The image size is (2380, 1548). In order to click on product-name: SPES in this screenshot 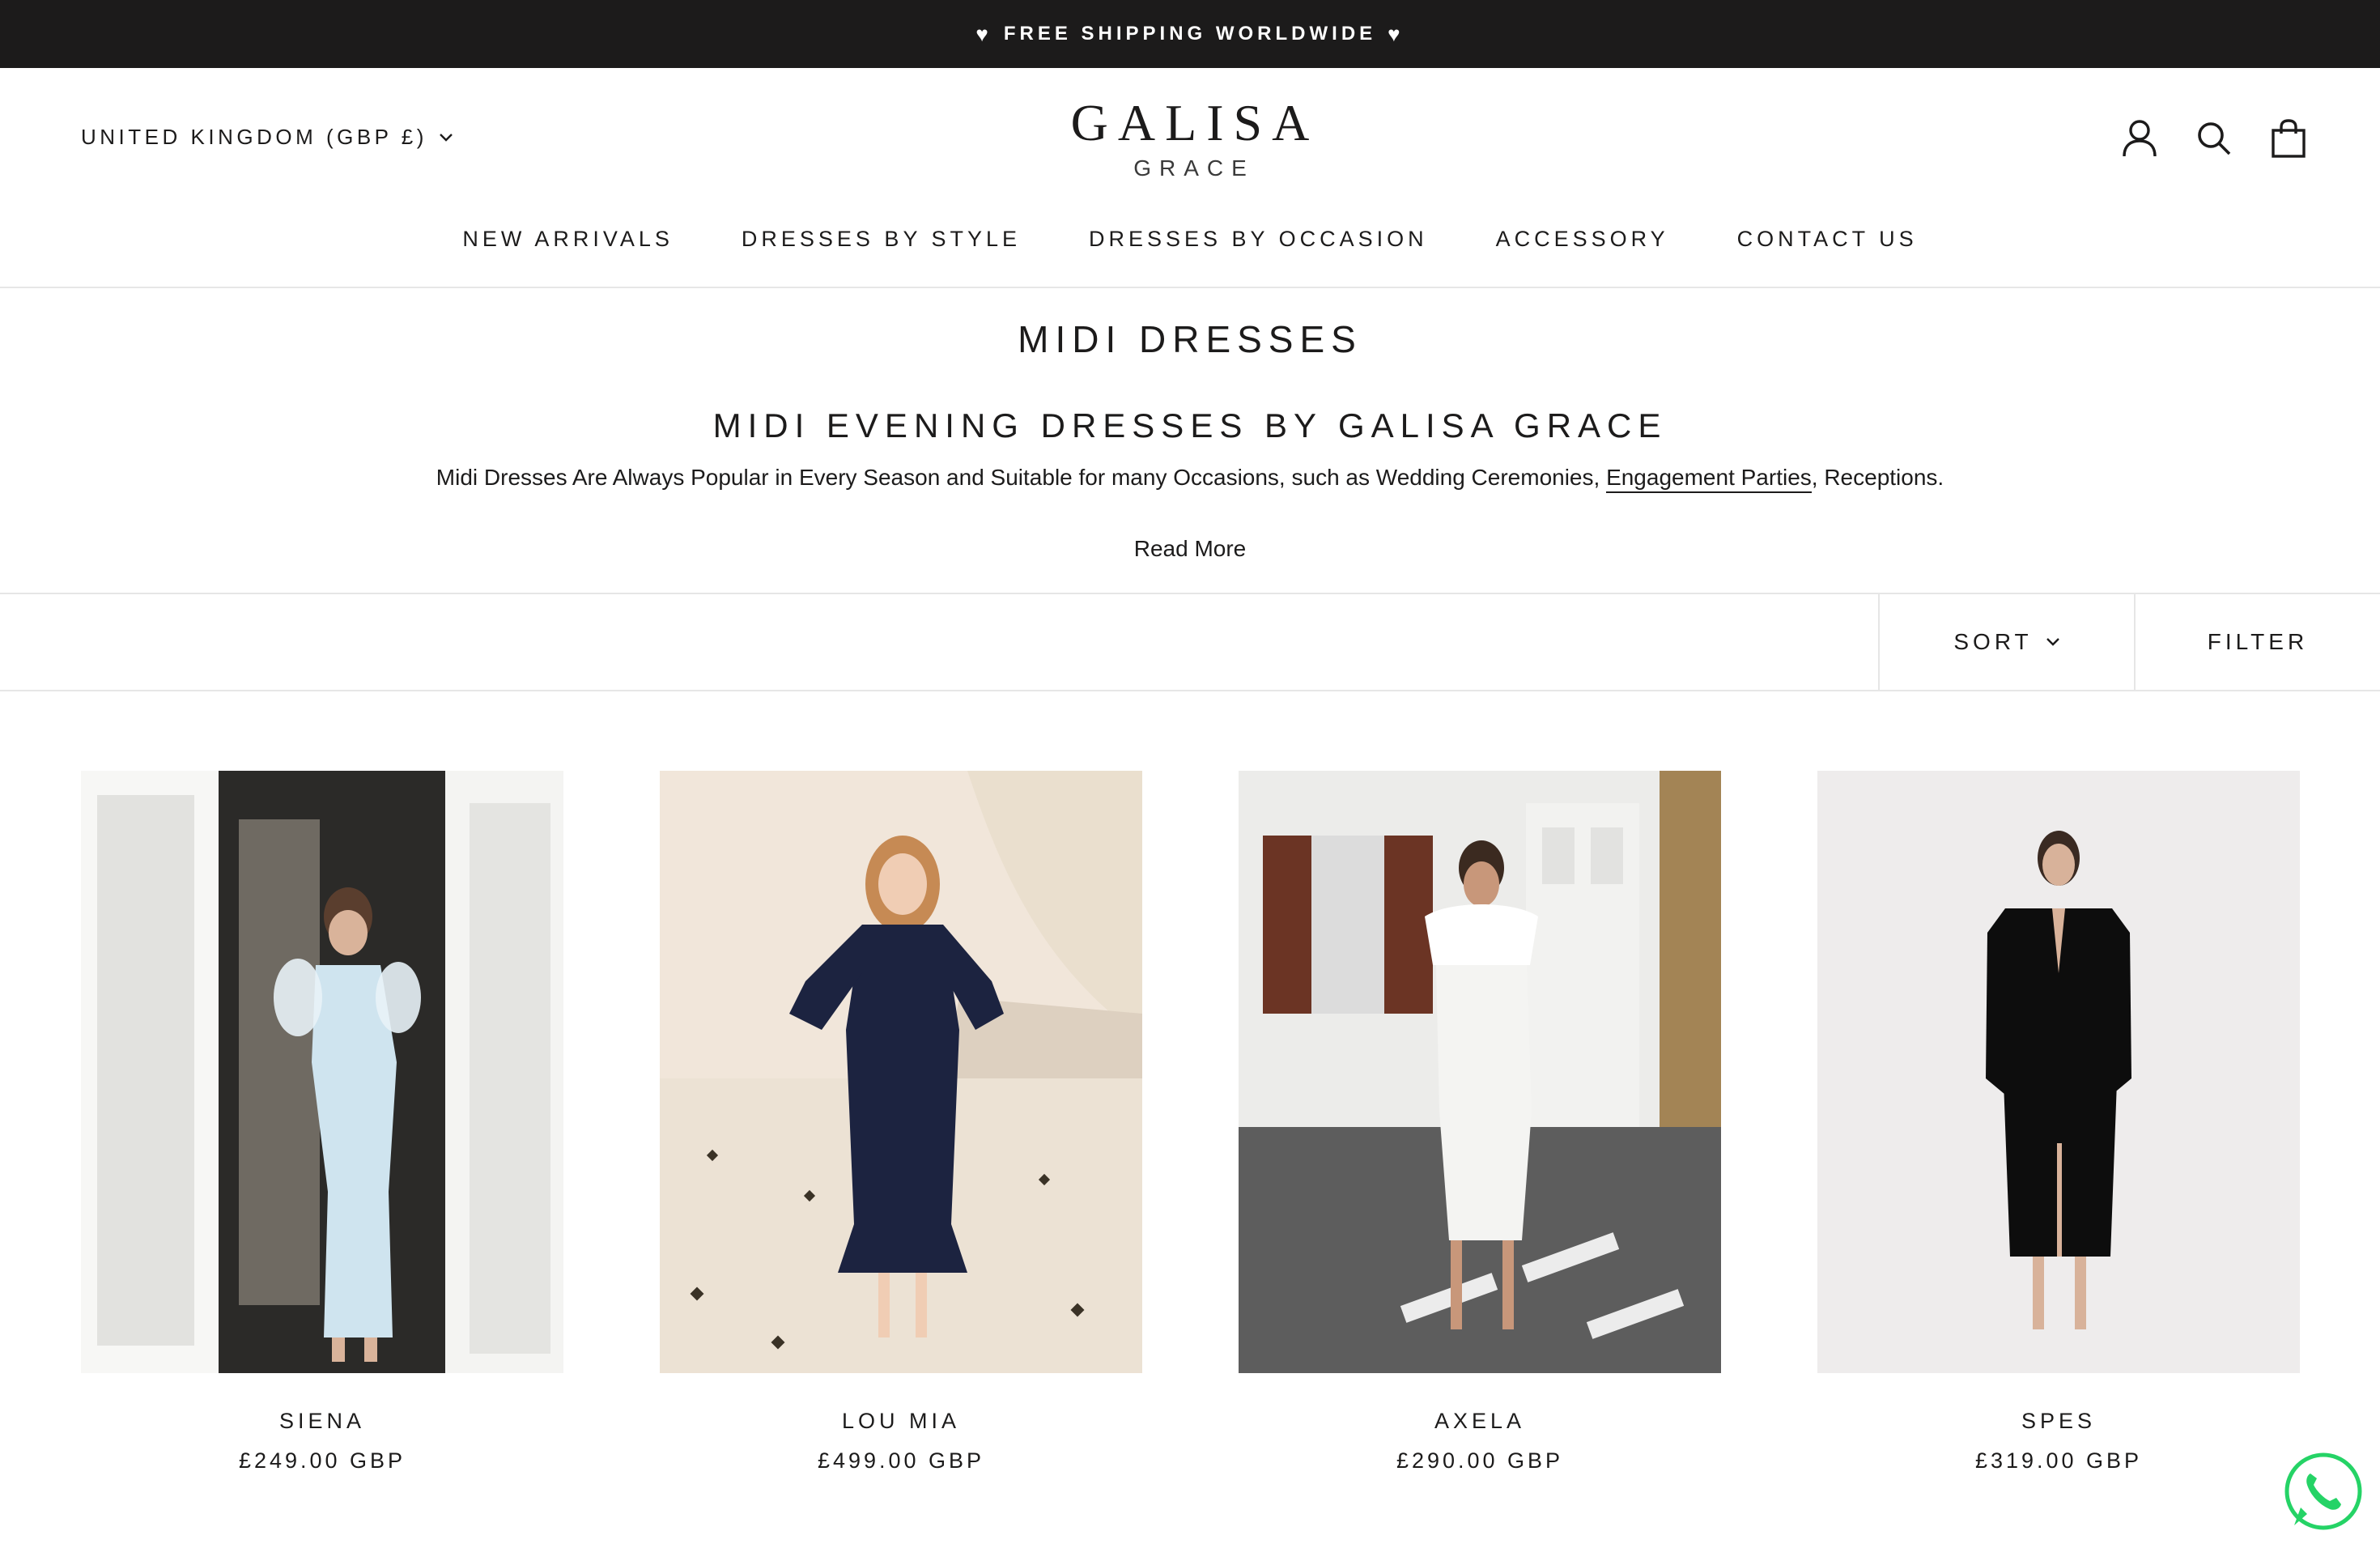, I will do `click(2058, 1421)`.